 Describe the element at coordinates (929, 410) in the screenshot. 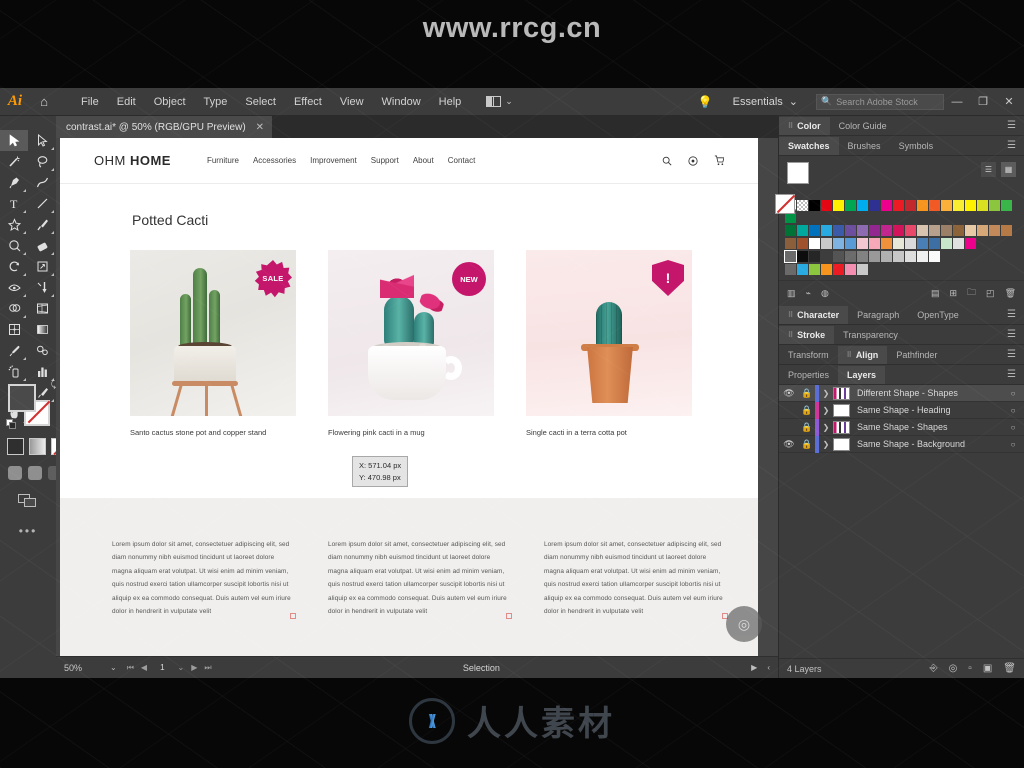

I see `layer-name: Same Shape - Heading` at that location.